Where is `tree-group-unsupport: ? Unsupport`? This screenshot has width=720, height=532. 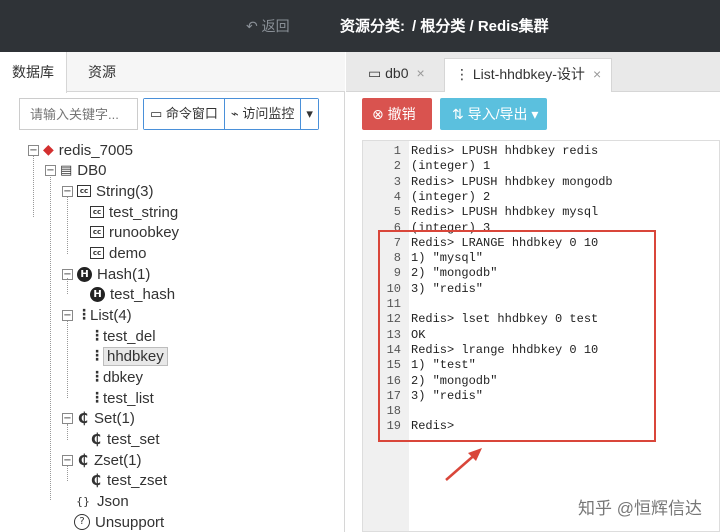 tree-group-unsupport: ? Unsupport is located at coordinates (119, 522).